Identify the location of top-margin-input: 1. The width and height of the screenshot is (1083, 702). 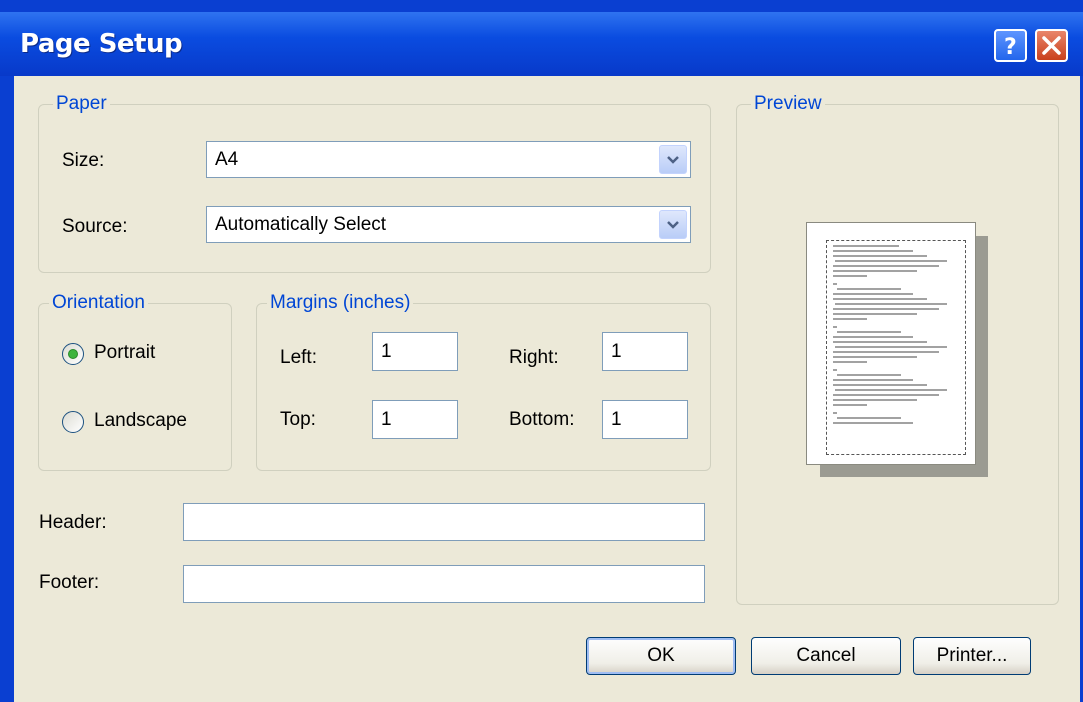
(415, 419).